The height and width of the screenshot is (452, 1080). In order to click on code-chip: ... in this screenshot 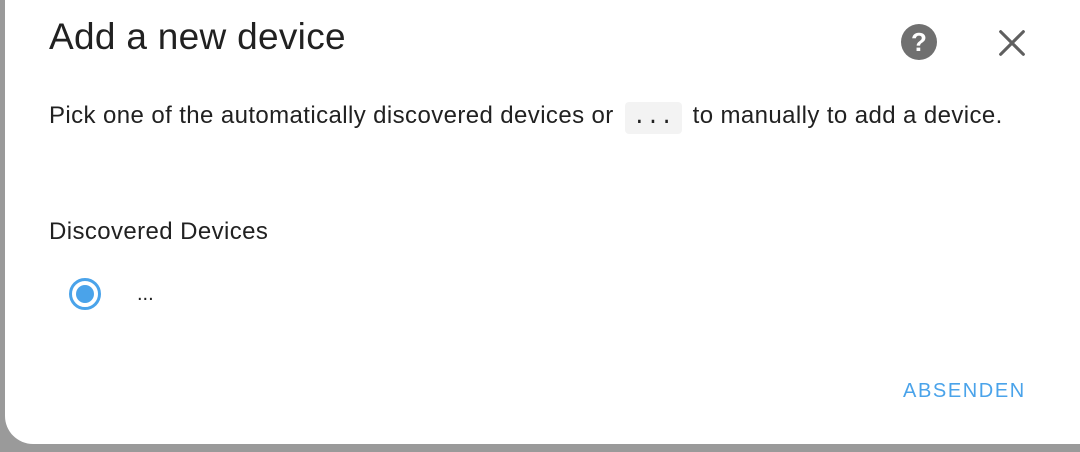, I will do `click(653, 118)`.